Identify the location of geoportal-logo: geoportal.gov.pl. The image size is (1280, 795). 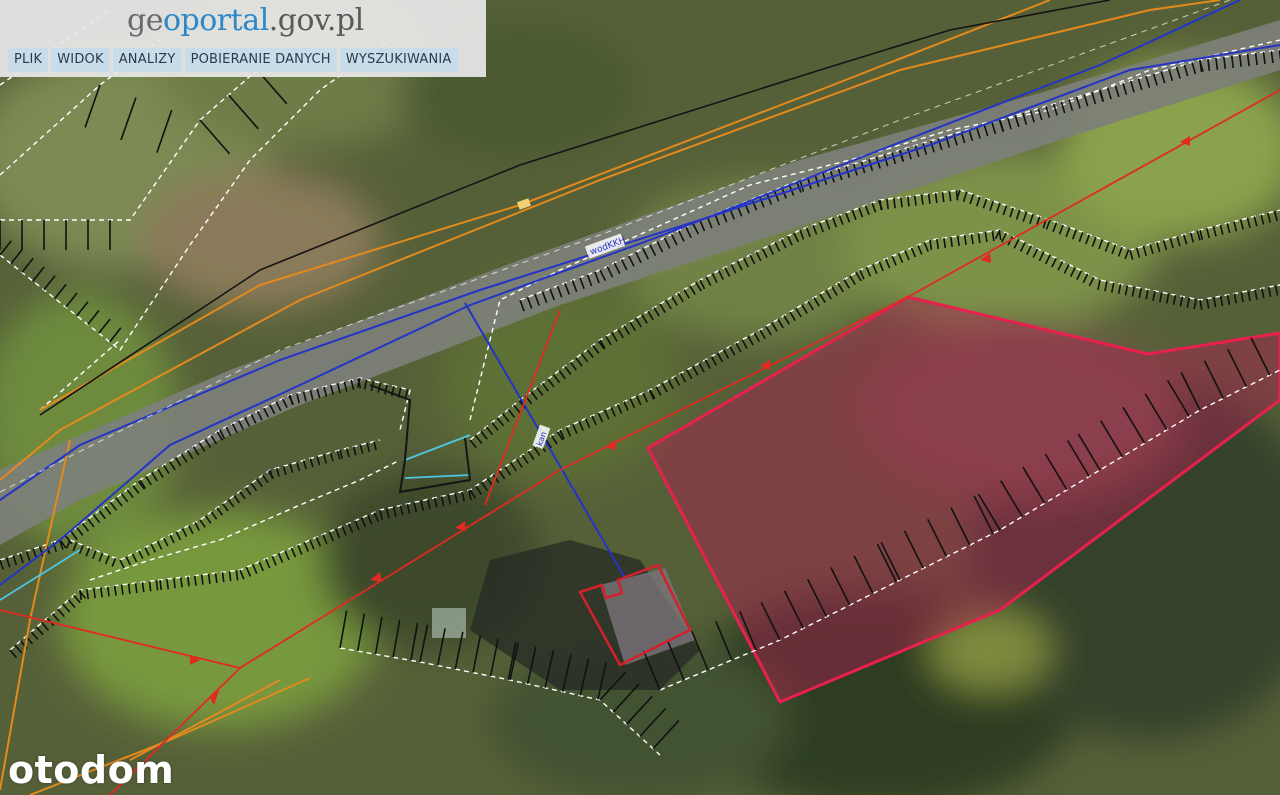
(245, 22).